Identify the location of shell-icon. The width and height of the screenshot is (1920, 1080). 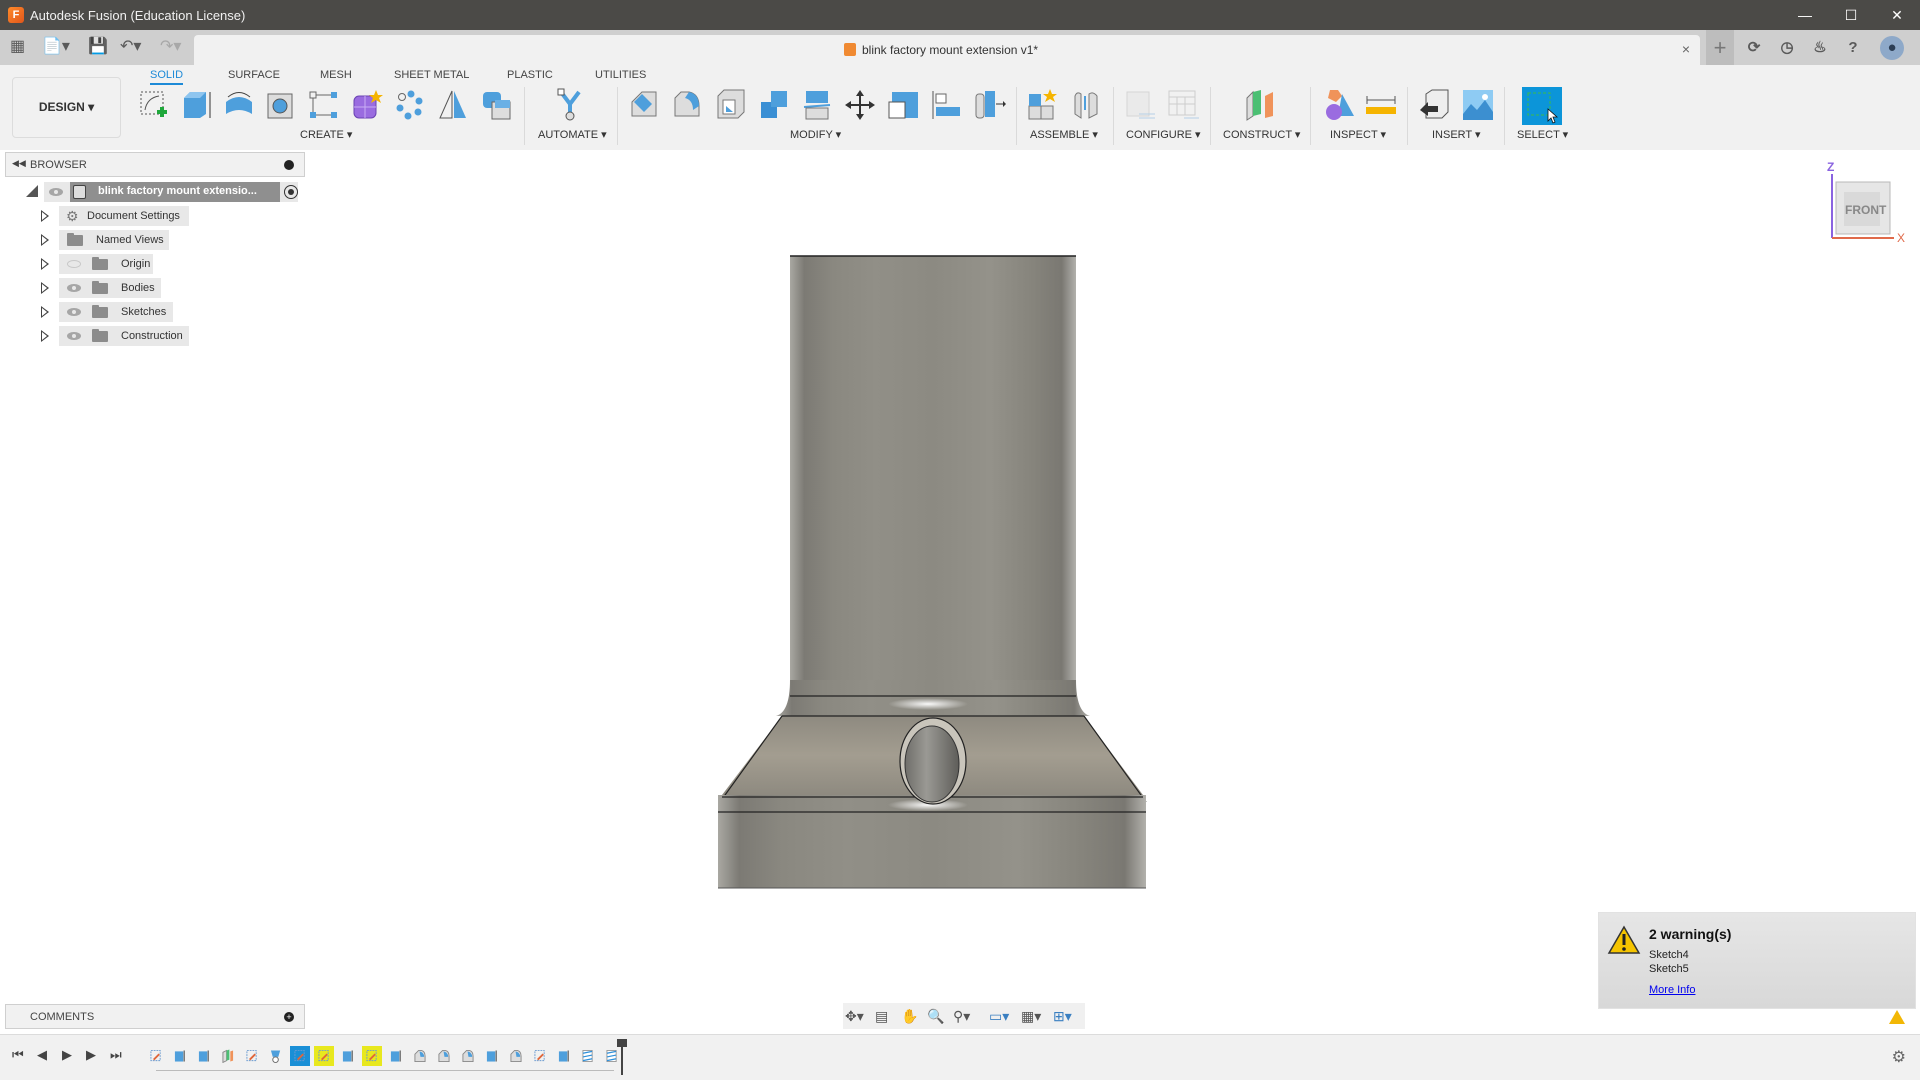
(731, 105).